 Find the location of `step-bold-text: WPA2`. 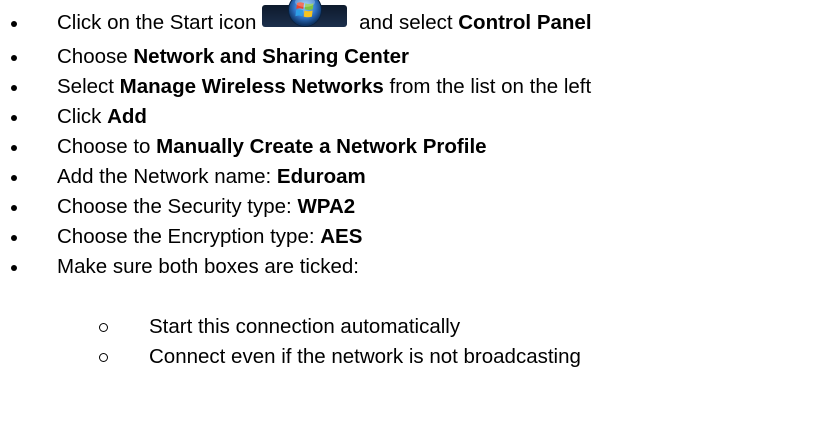

step-bold-text: WPA2 is located at coordinates (326, 206).